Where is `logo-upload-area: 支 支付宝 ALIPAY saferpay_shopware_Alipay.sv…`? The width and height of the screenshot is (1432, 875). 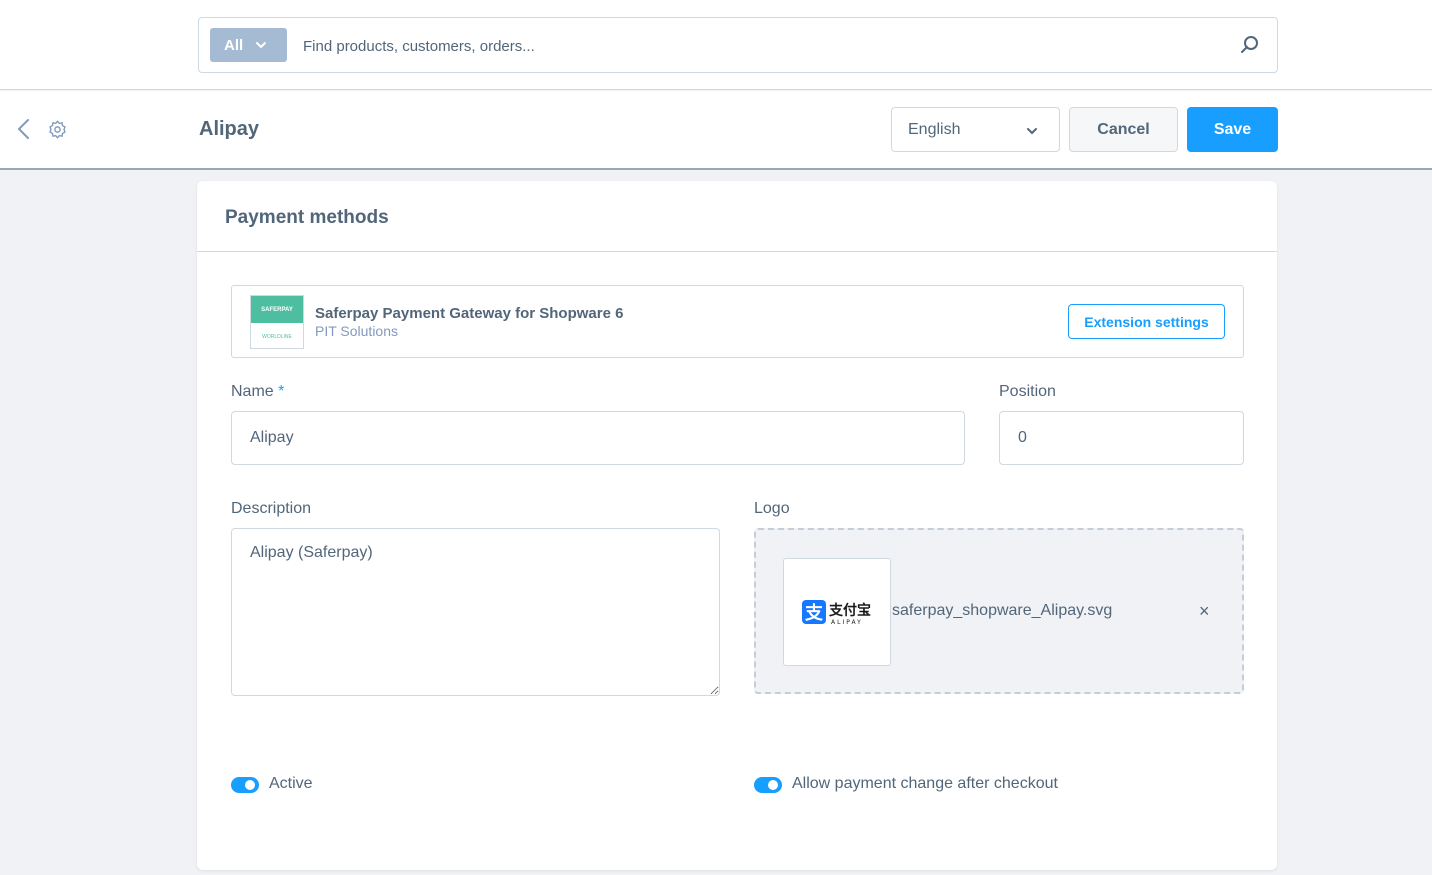 logo-upload-area: 支 支付宝 ALIPAY saferpay_shopware_Alipay.sv… is located at coordinates (999, 611).